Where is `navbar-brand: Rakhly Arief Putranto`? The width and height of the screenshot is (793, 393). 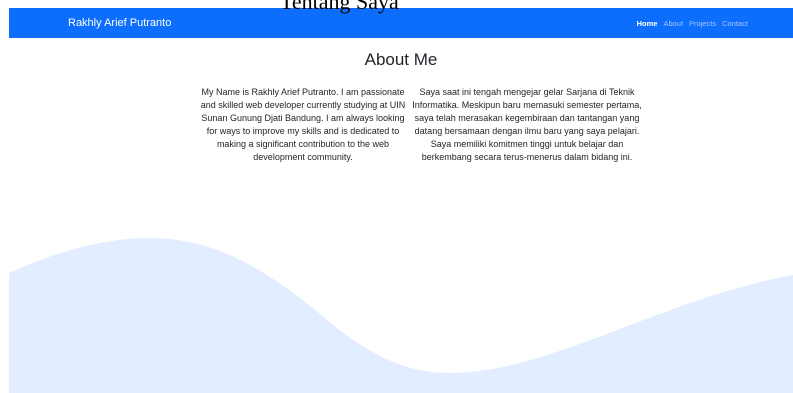 navbar-brand: Rakhly Arief Putranto is located at coordinates (119, 23).